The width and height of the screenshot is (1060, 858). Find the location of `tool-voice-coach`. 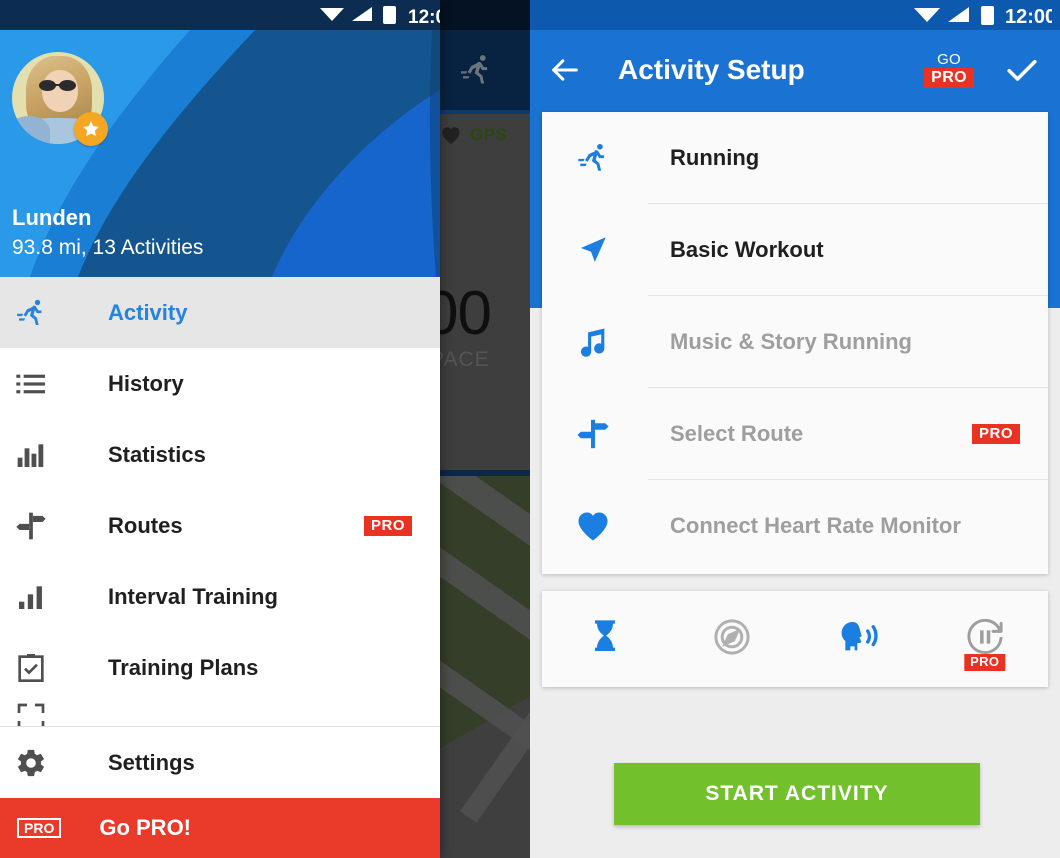

tool-voice-coach is located at coordinates (858, 639).